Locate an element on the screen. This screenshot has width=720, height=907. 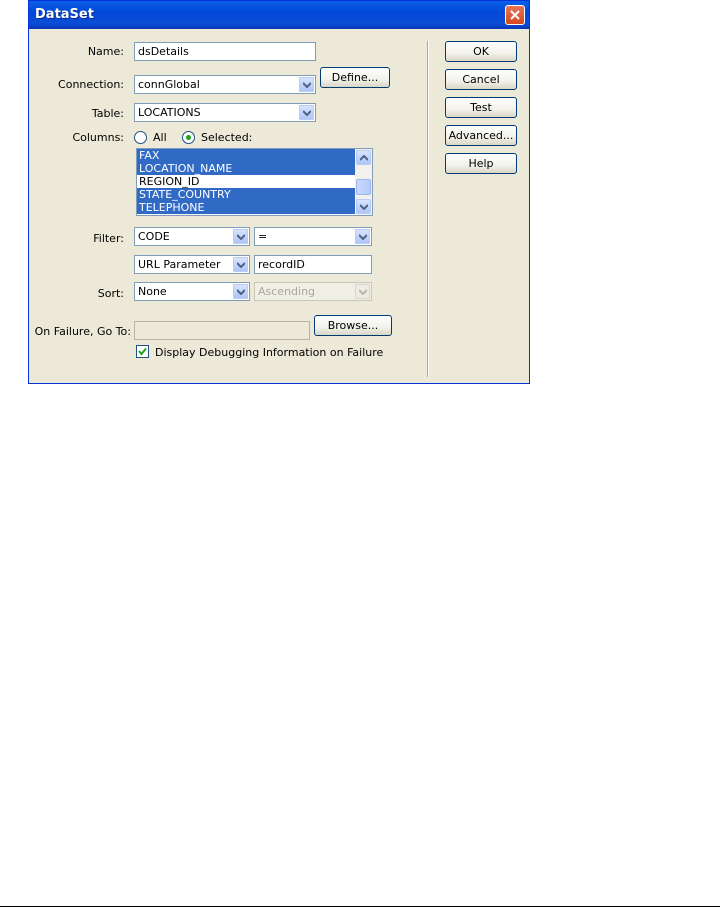
sort-order-select: Ascending is located at coordinates (313, 291).